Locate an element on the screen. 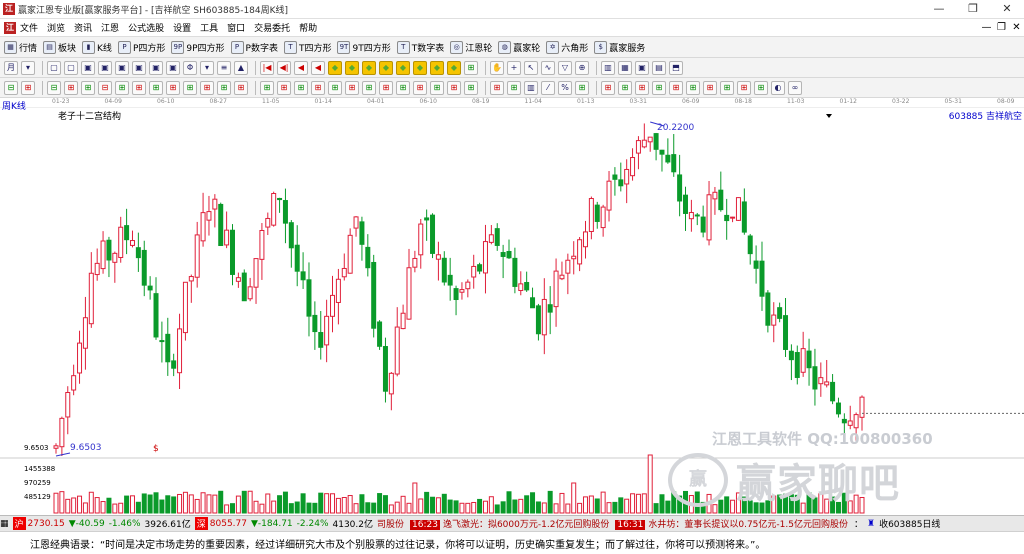 This screenshot has width=1024, height=554. mdi-minimize-button: — is located at coordinates (986, 28).